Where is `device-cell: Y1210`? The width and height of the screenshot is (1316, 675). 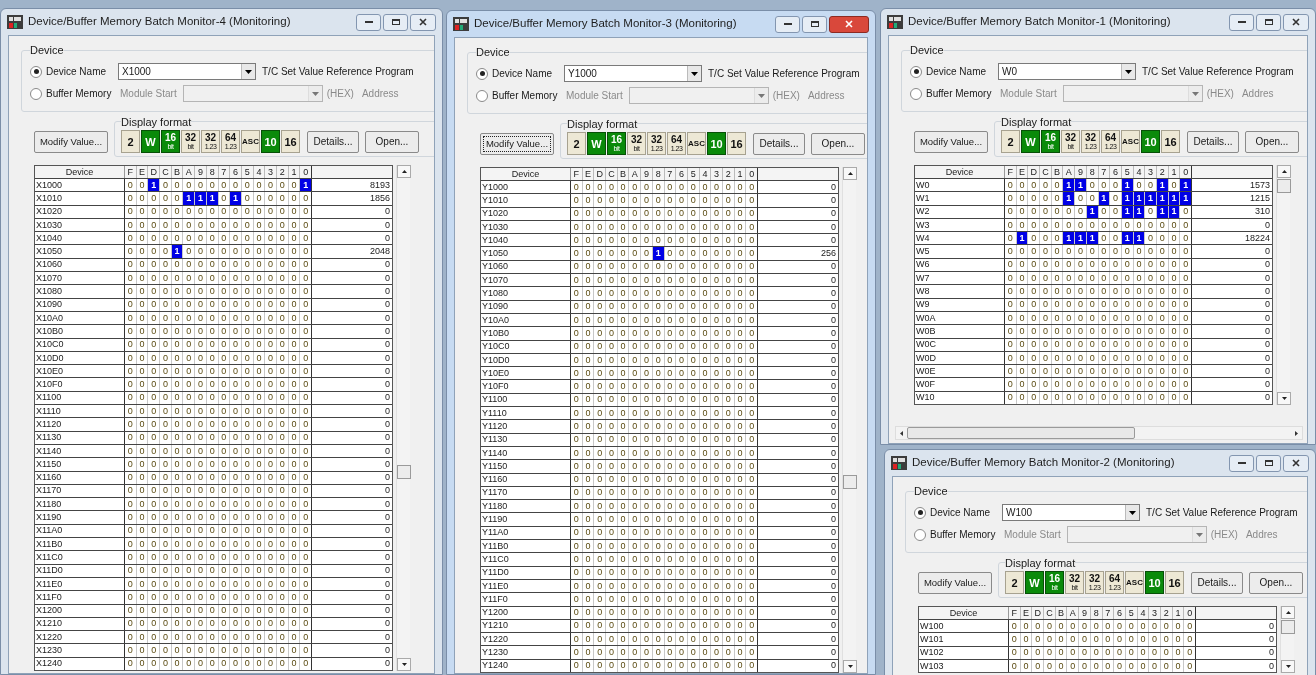 device-cell: Y1210 is located at coordinates (526, 626).